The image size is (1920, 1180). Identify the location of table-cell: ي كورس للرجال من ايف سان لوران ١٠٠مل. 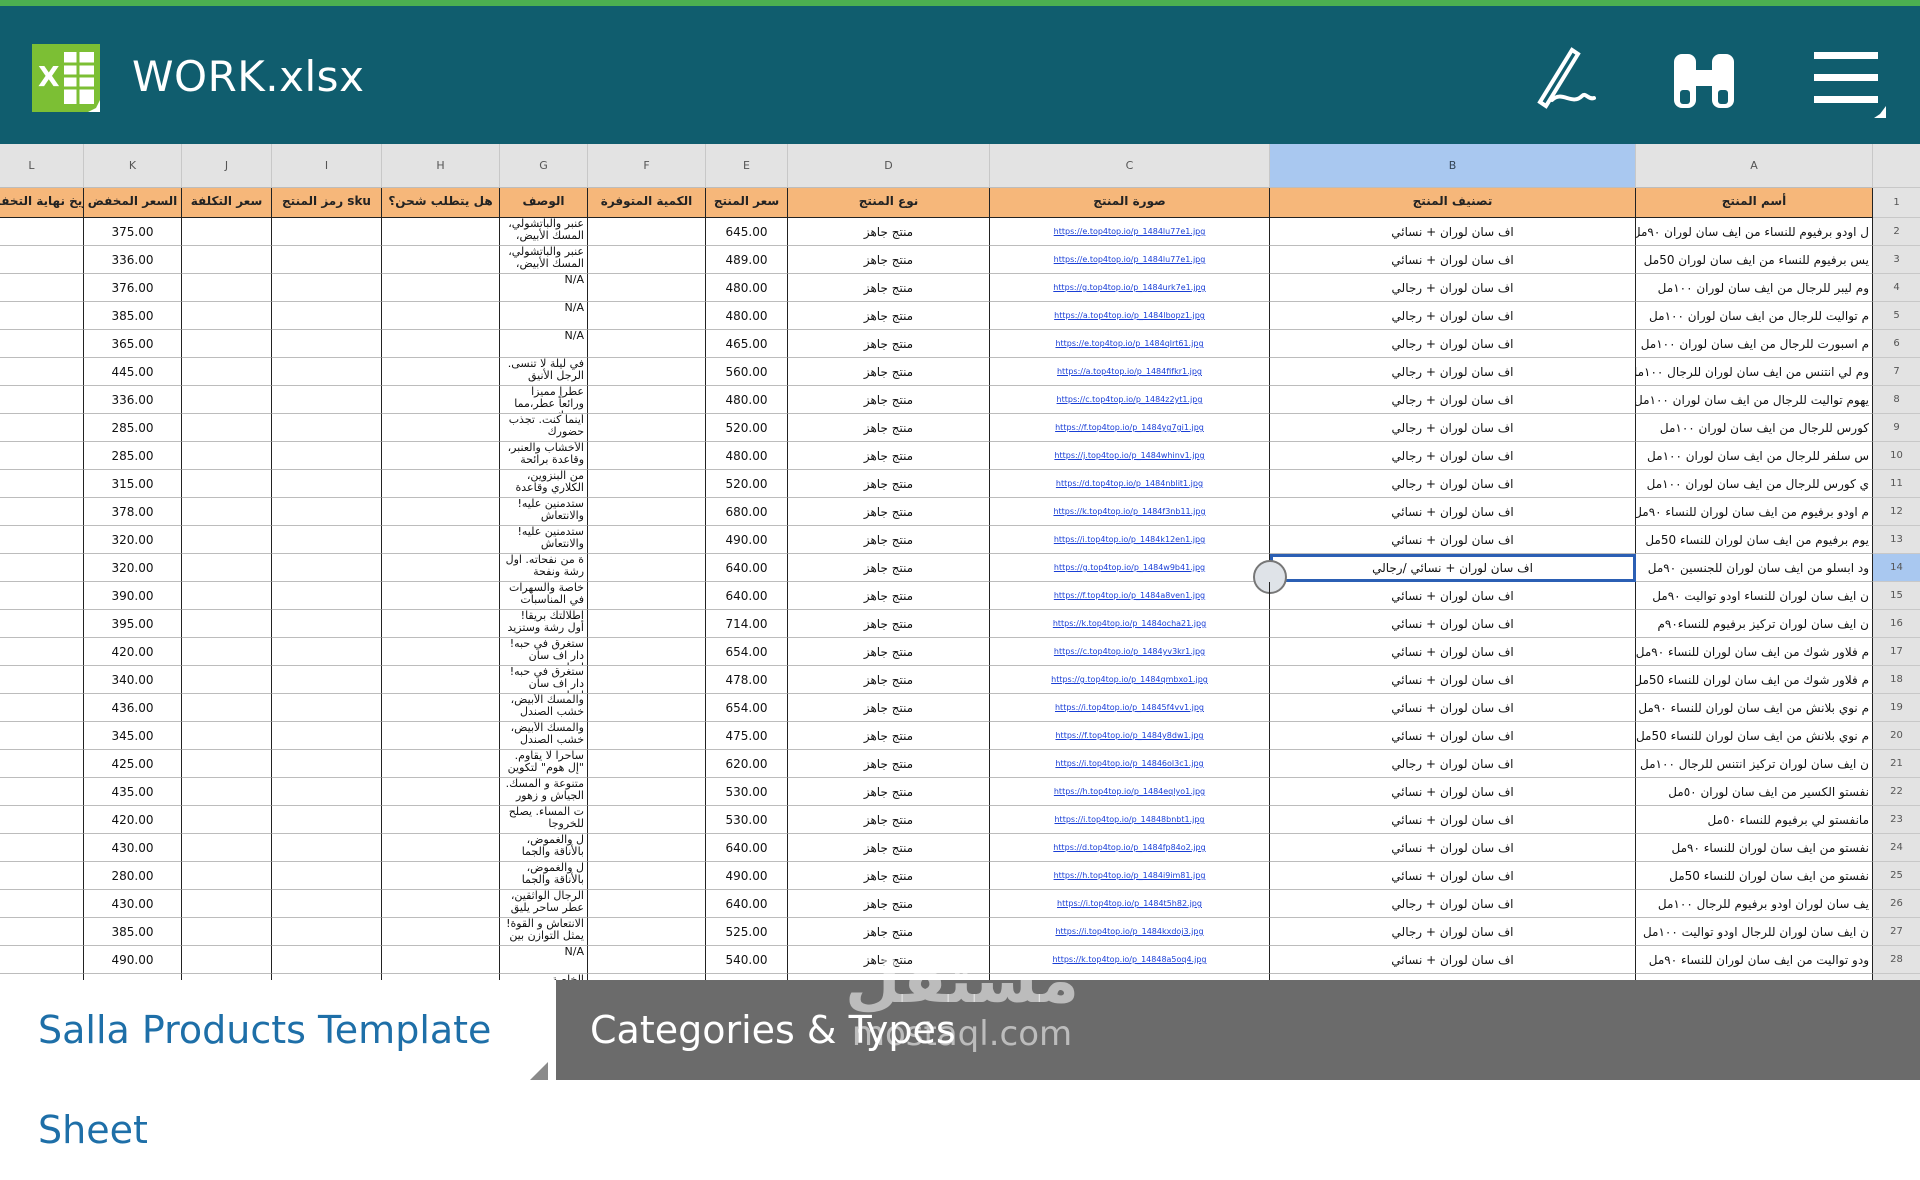
(1754, 484).